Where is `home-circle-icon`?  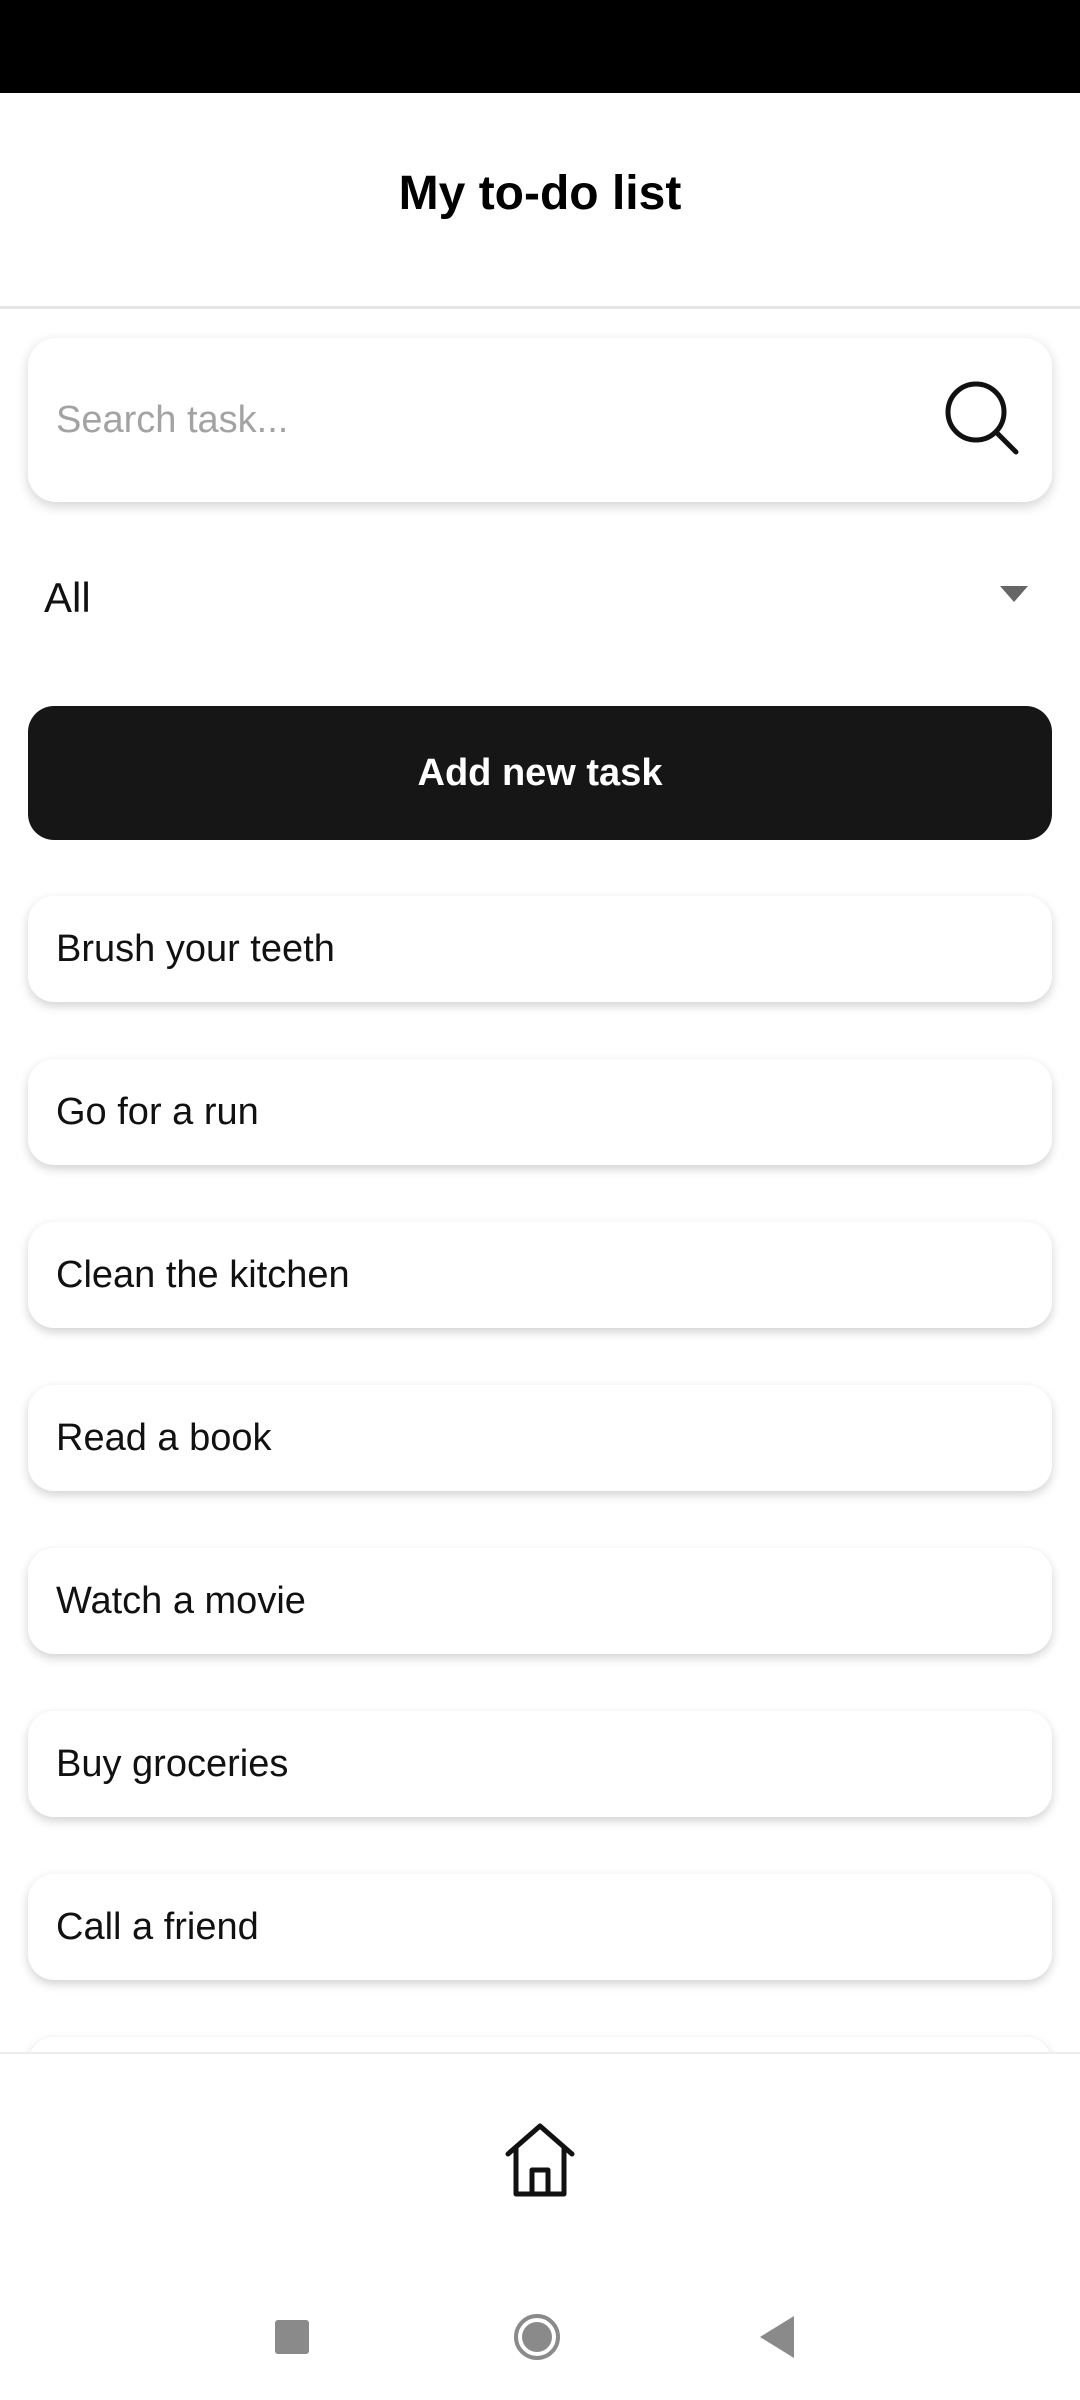
home-circle-icon is located at coordinates (537, 2337).